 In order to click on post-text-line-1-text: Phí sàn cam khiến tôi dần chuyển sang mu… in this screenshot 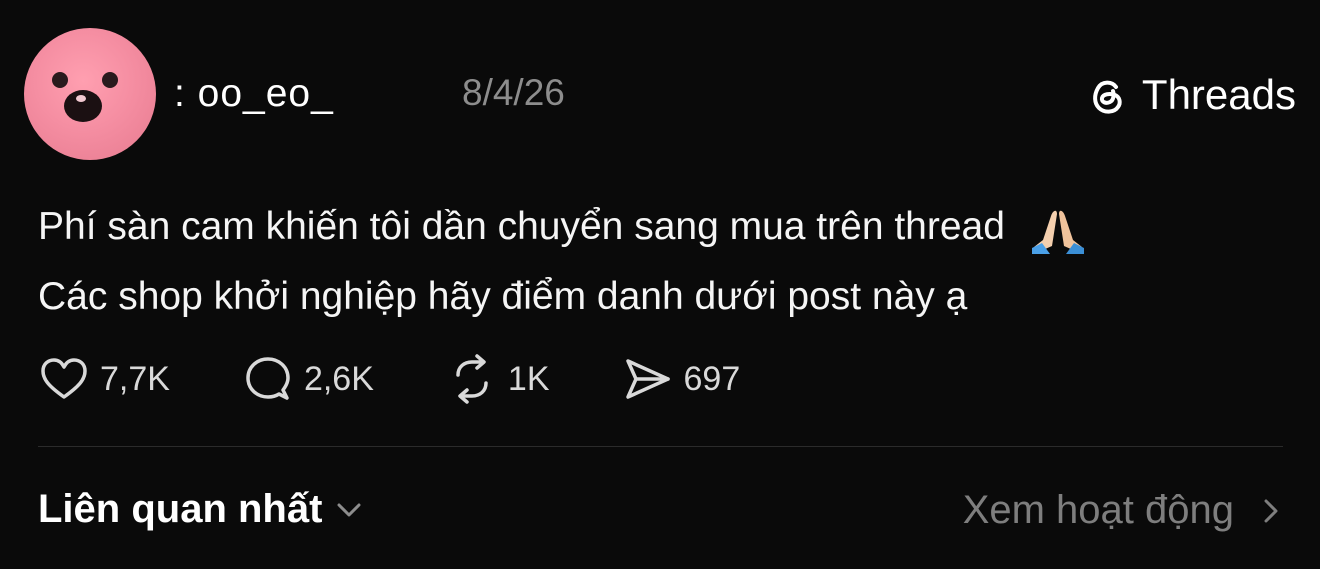, I will do `click(521, 226)`.